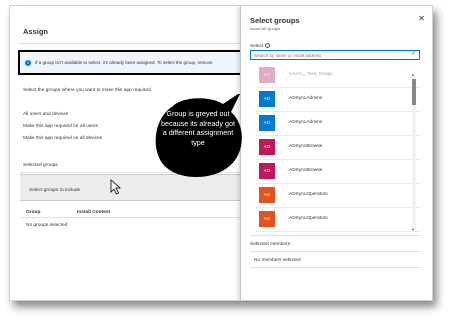  What do you see at coordinates (62, 138) in the screenshot?
I see `option-required-all-devices: Make this app required on all devices` at bounding box center [62, 138].